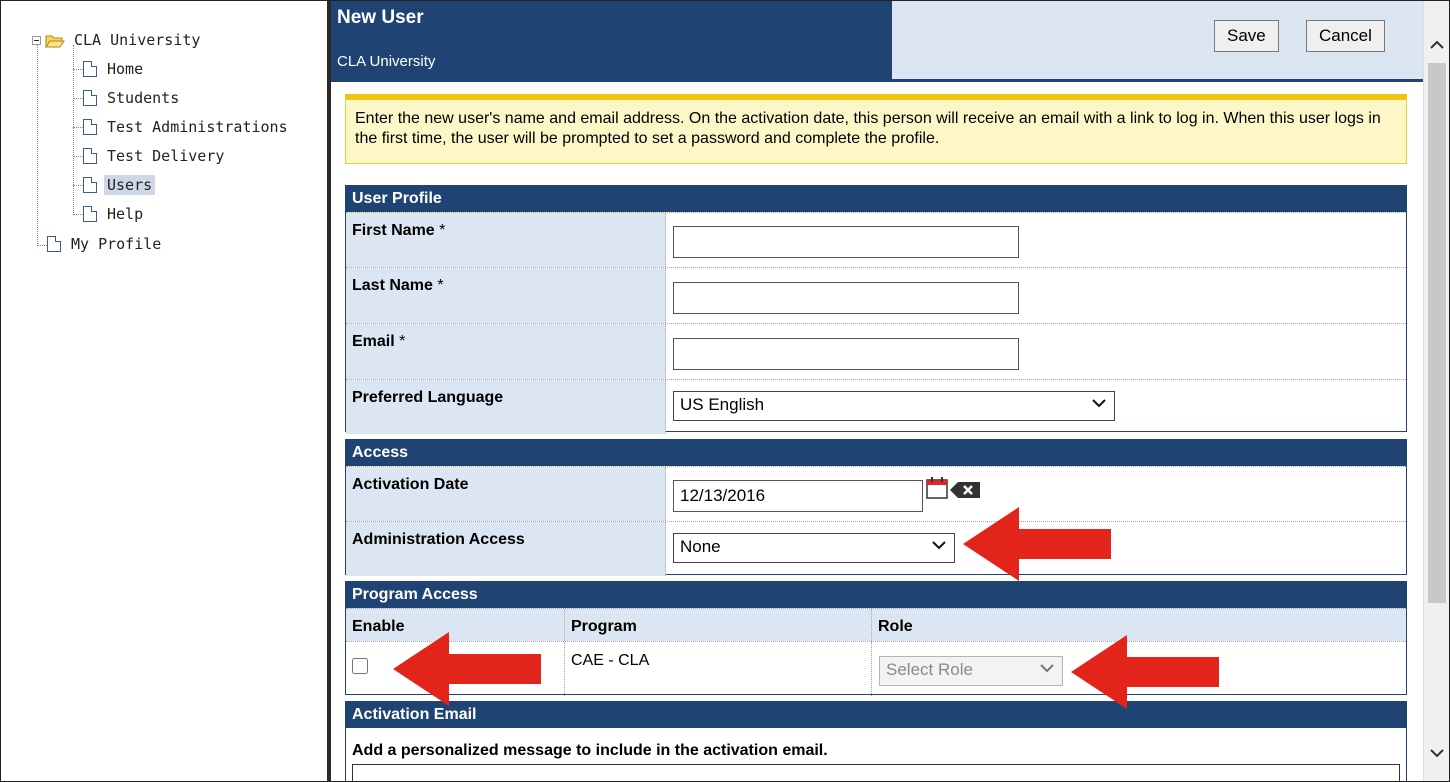 The image size is (1450, 782). I want to click on header-toolbar: Save Cancel, so click(1157, 40).